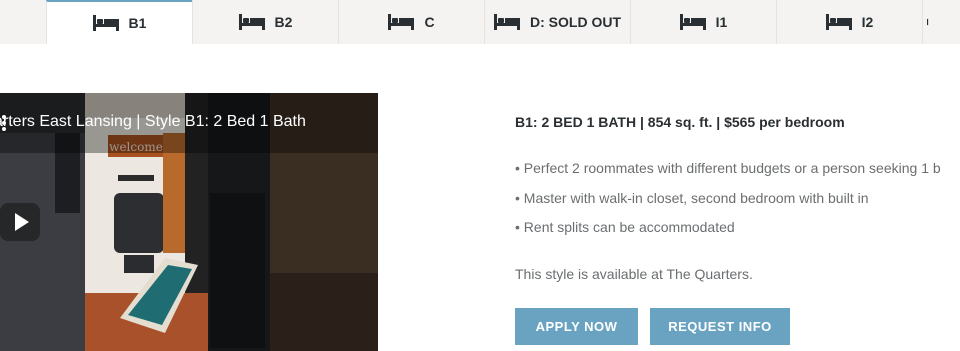  I want to click on tab-b2: B2, so click(265, 22).